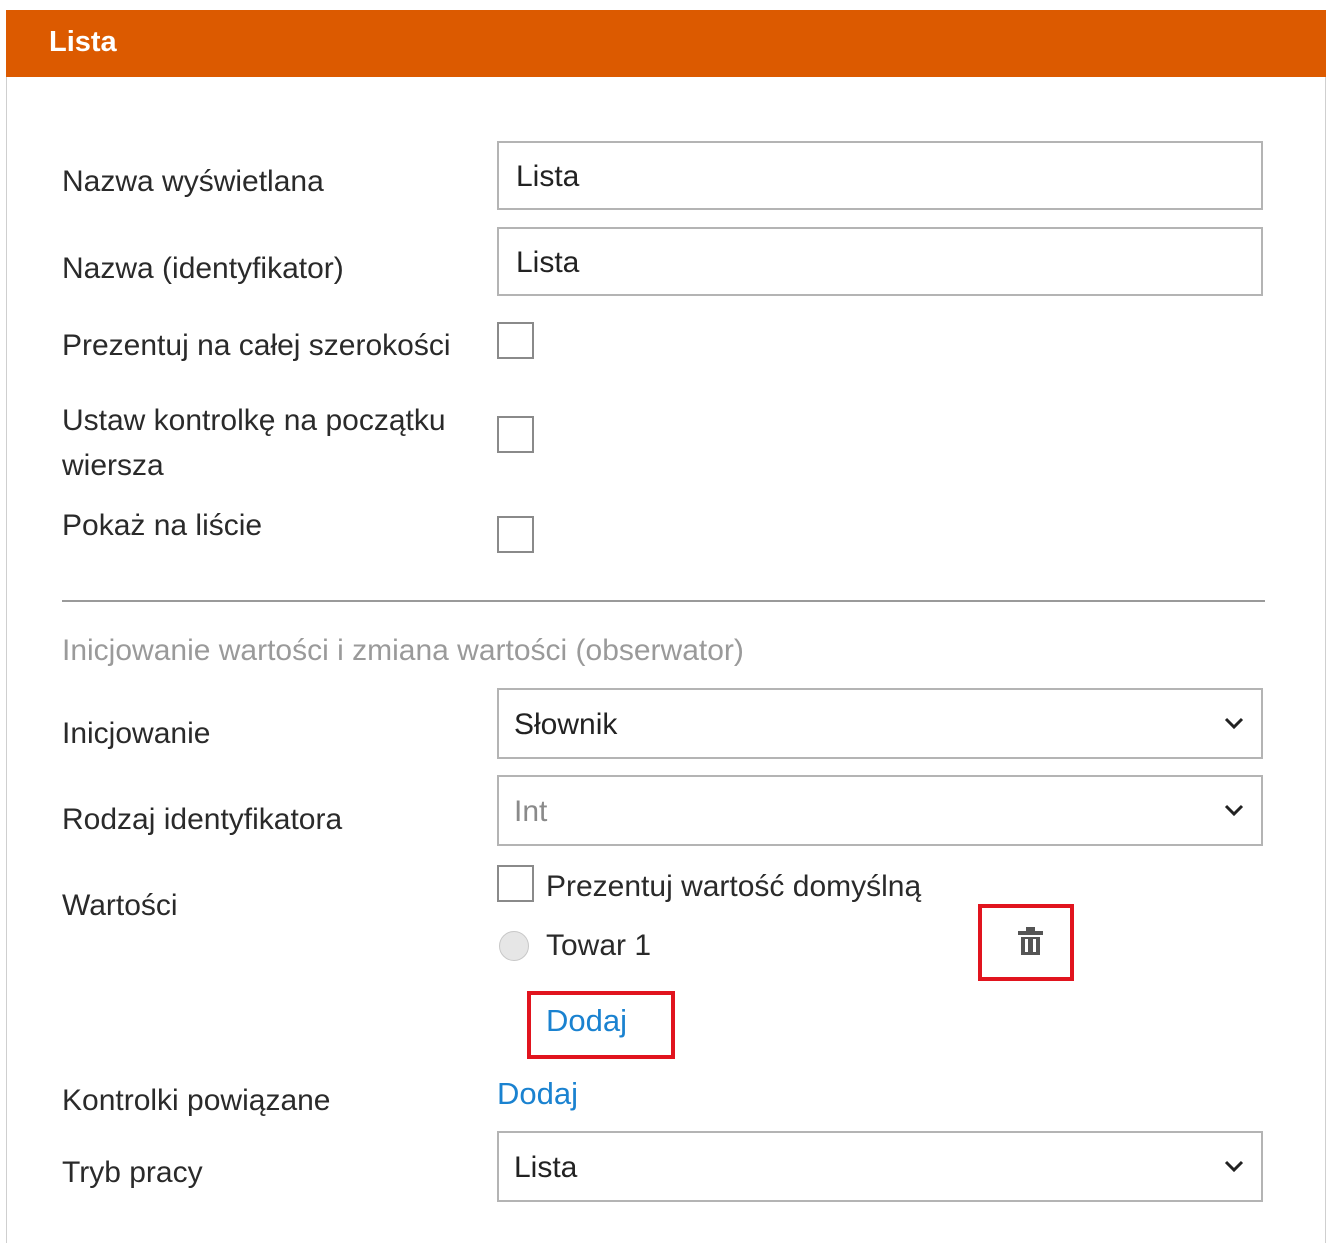 Image resolution: width=1326 pixels, height=1243 pixels. I want to click on display-name-label: Nazwa wyświetlana, so click(193, 181).